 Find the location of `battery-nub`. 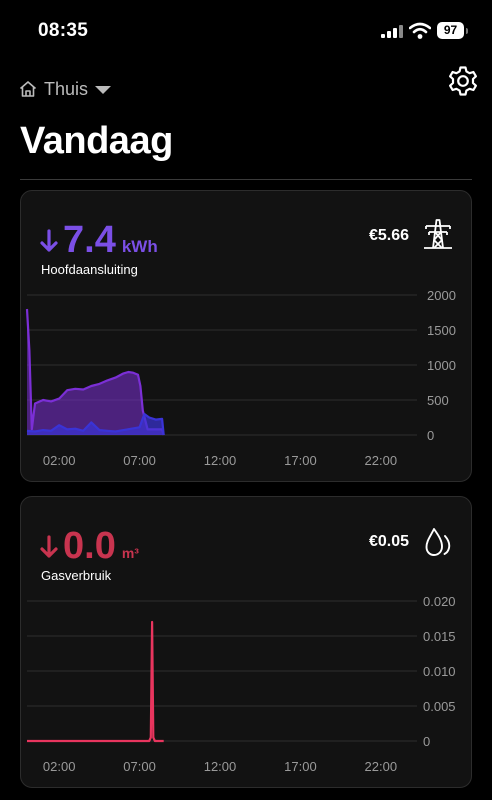

battery-nub is located at coordinates (467, 31).